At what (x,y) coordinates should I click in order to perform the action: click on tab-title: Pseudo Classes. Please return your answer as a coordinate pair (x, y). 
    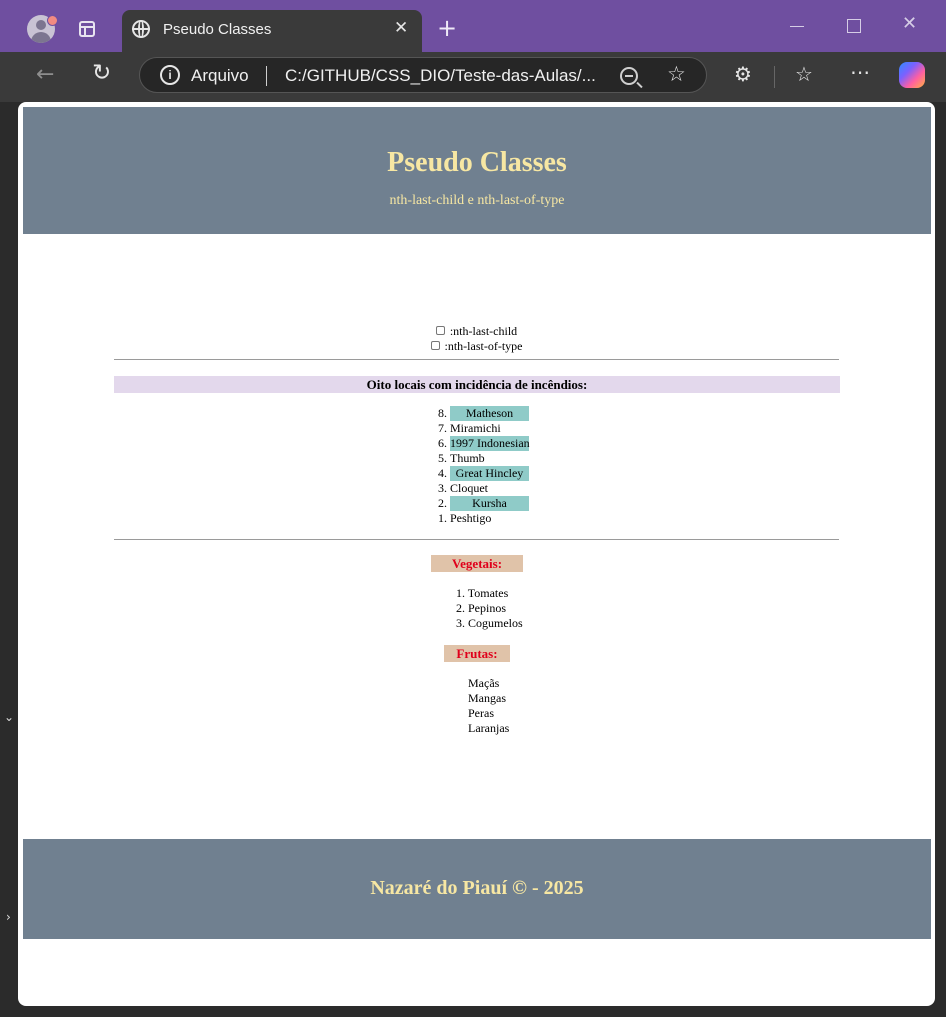
    Looking at the image, I should click on (217, 29).